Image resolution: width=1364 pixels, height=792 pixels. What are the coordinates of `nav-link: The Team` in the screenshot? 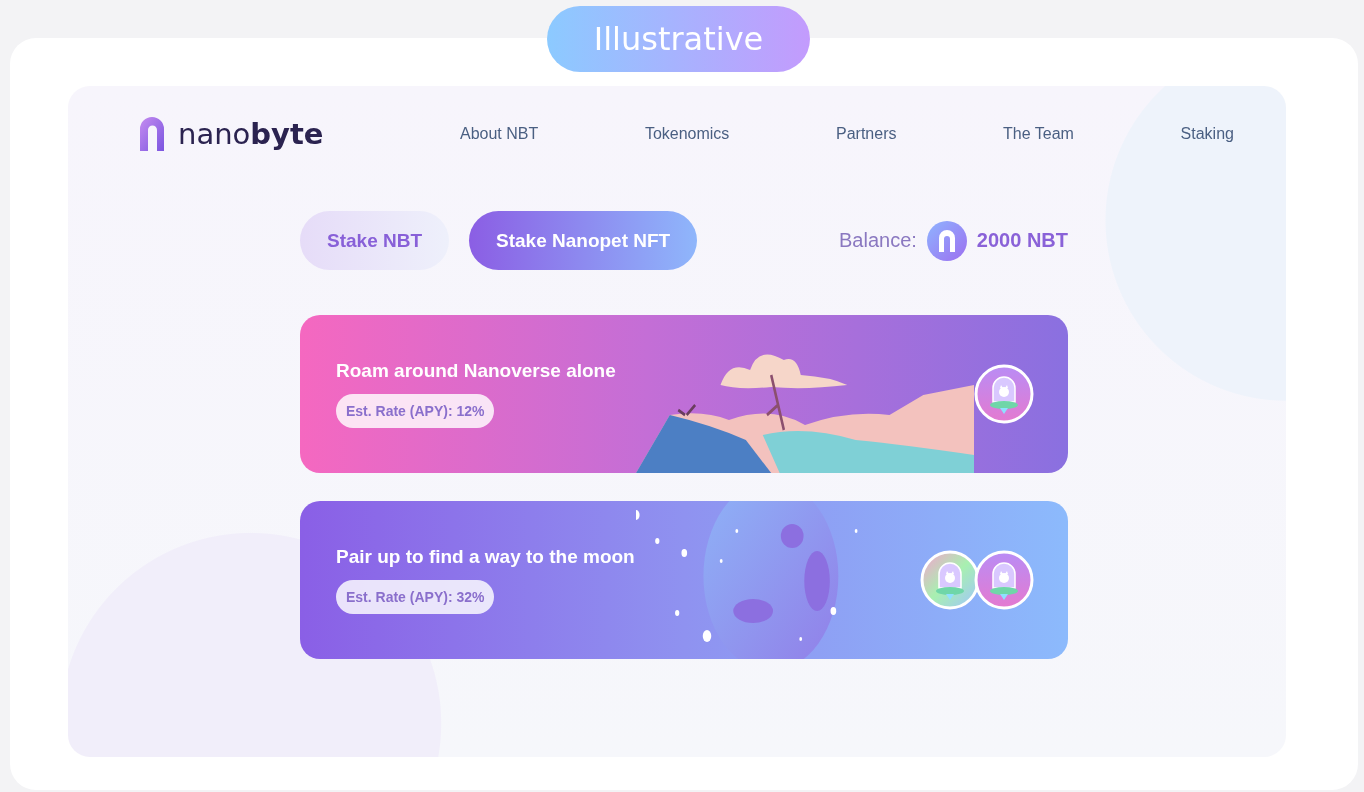 It's located at (1038, 134).